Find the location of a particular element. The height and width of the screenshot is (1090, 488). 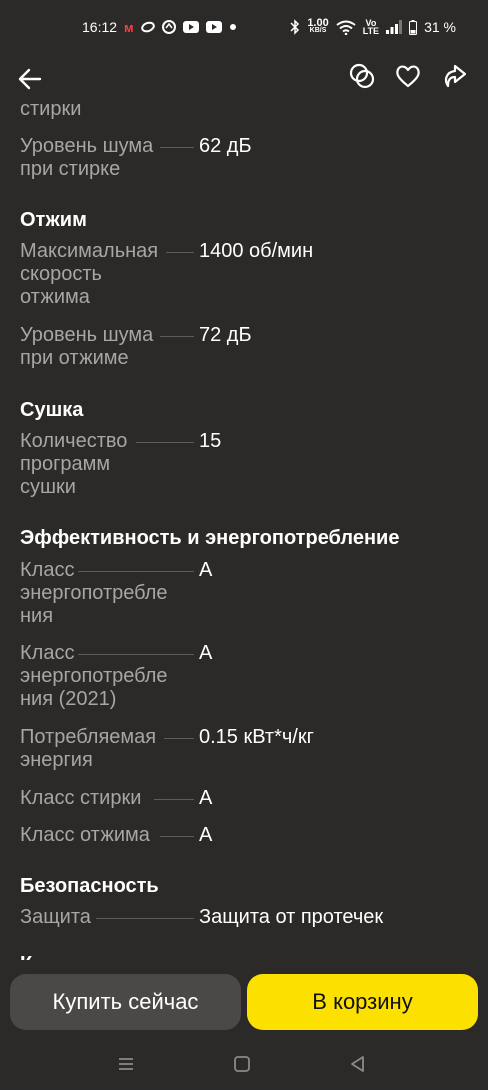

menu-lines-icon is located at coordinates (126, 1064).